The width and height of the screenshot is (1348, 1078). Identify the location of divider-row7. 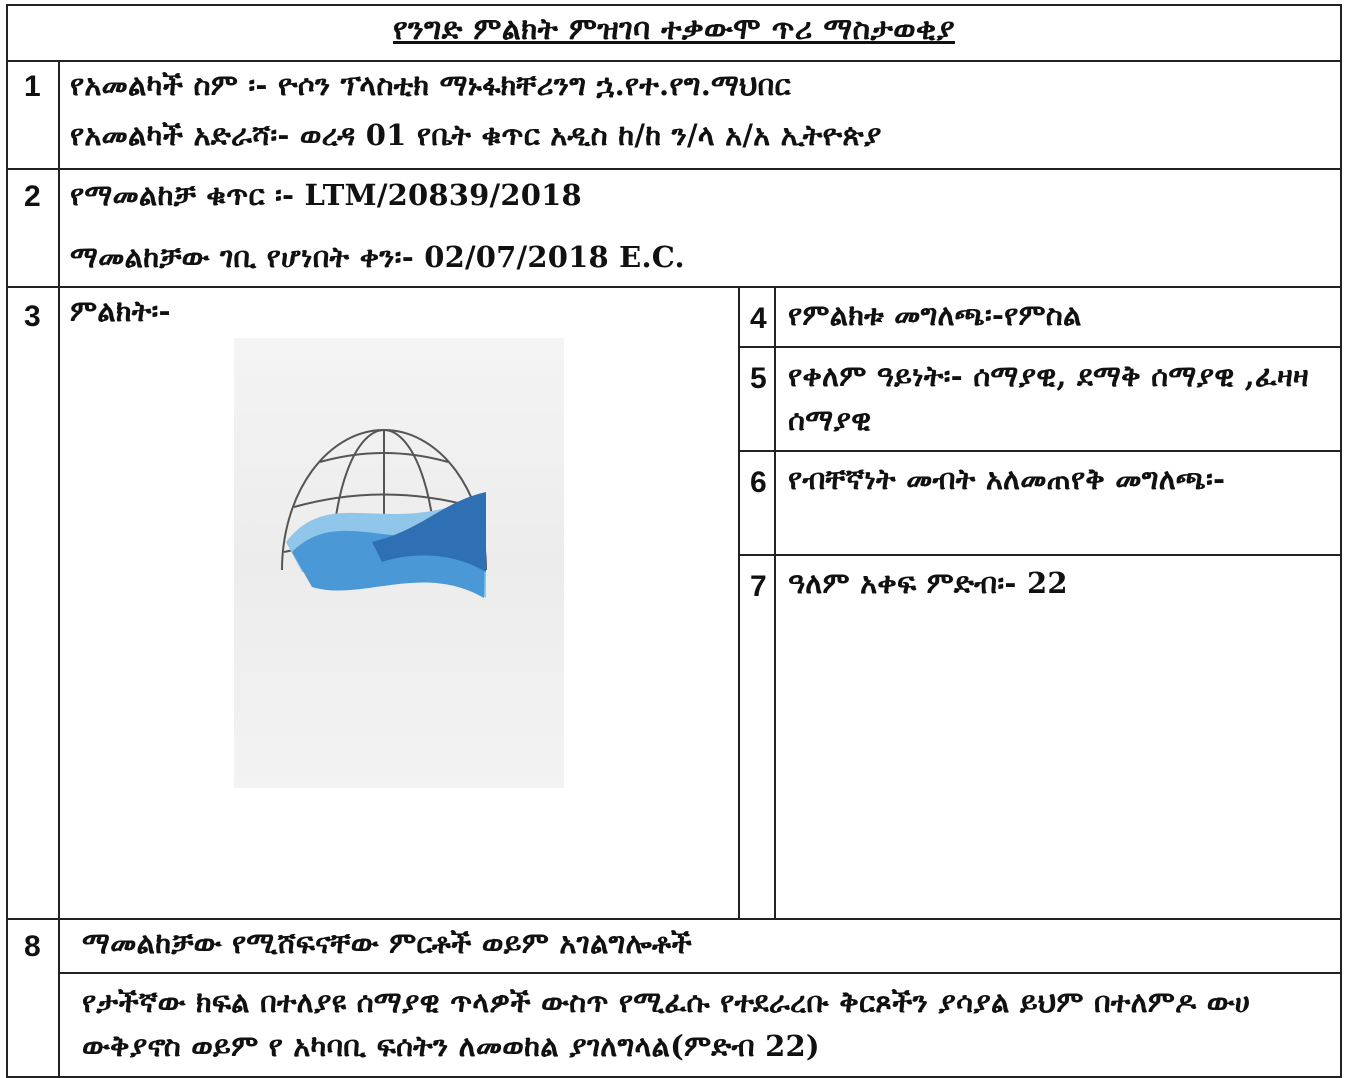
(674, 919).